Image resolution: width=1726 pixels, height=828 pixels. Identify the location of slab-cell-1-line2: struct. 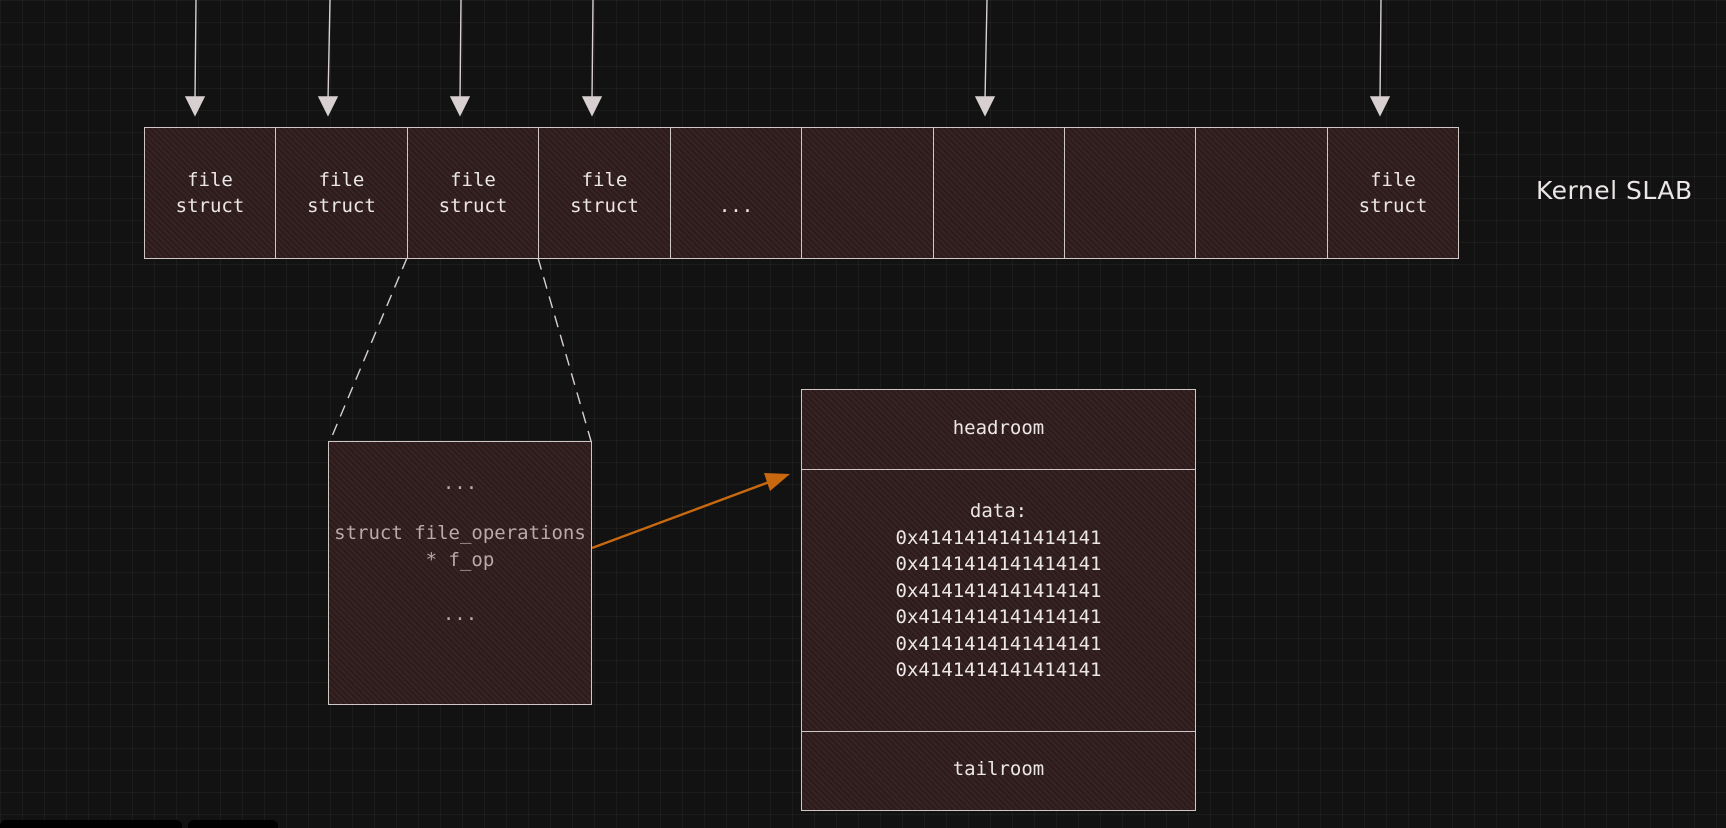
(210, 206).